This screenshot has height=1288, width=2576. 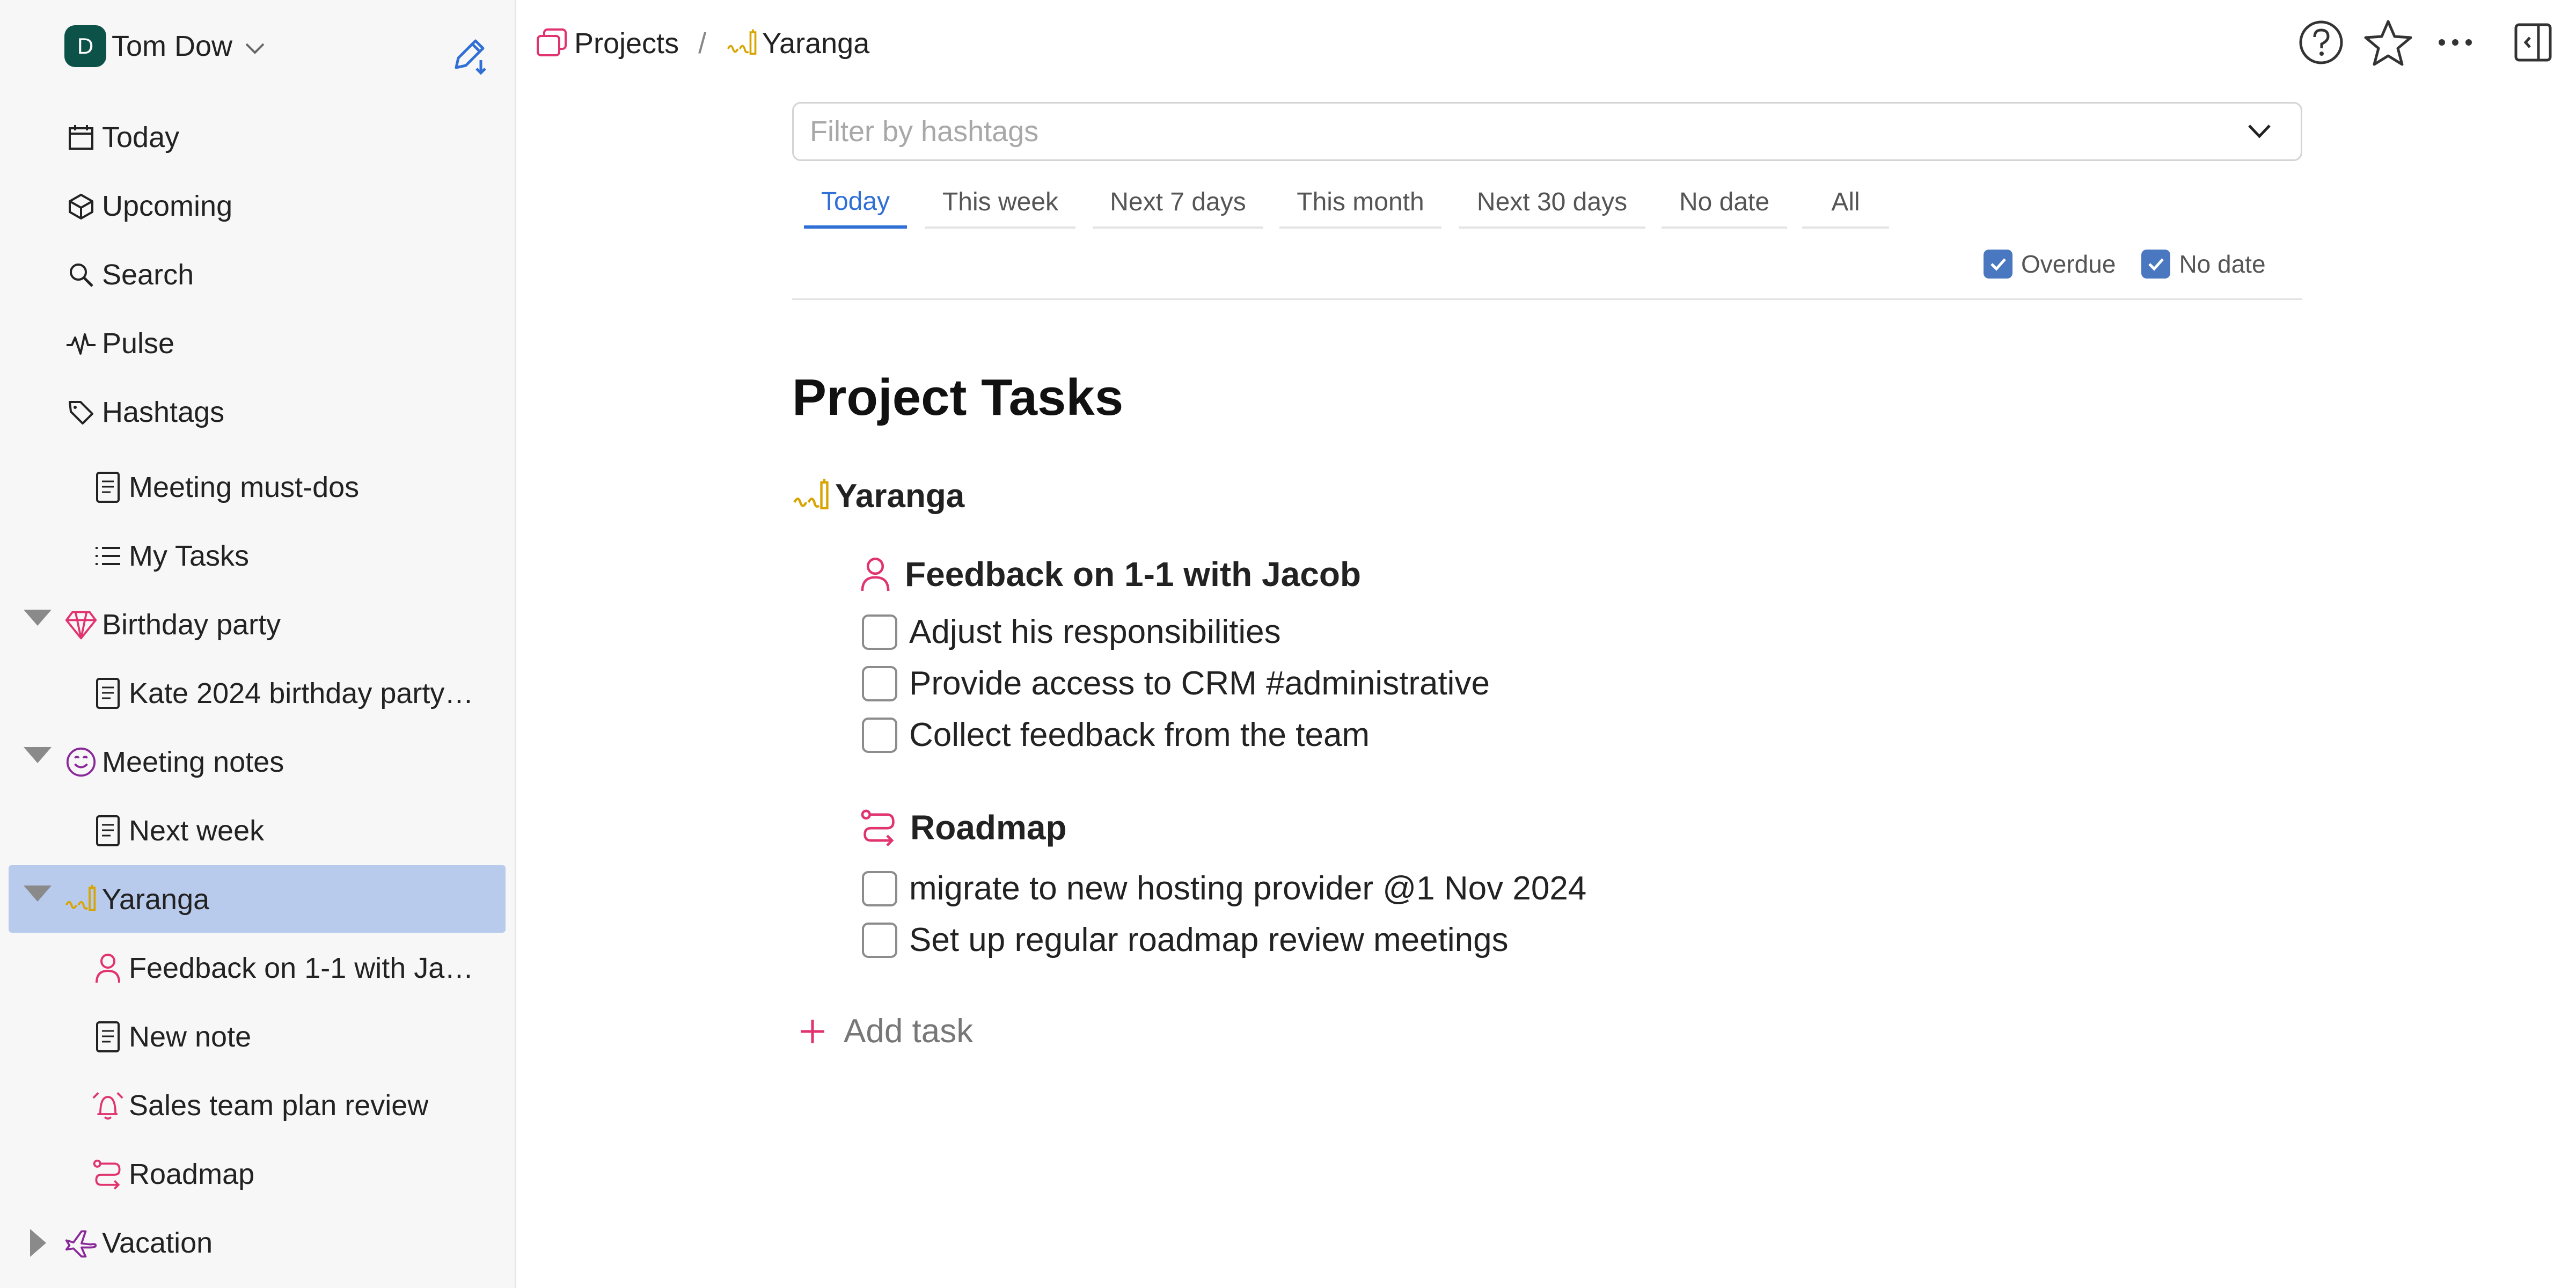 I want to click on task-text: Provide access to CRM #administrative, so click(x=1199, y=683).